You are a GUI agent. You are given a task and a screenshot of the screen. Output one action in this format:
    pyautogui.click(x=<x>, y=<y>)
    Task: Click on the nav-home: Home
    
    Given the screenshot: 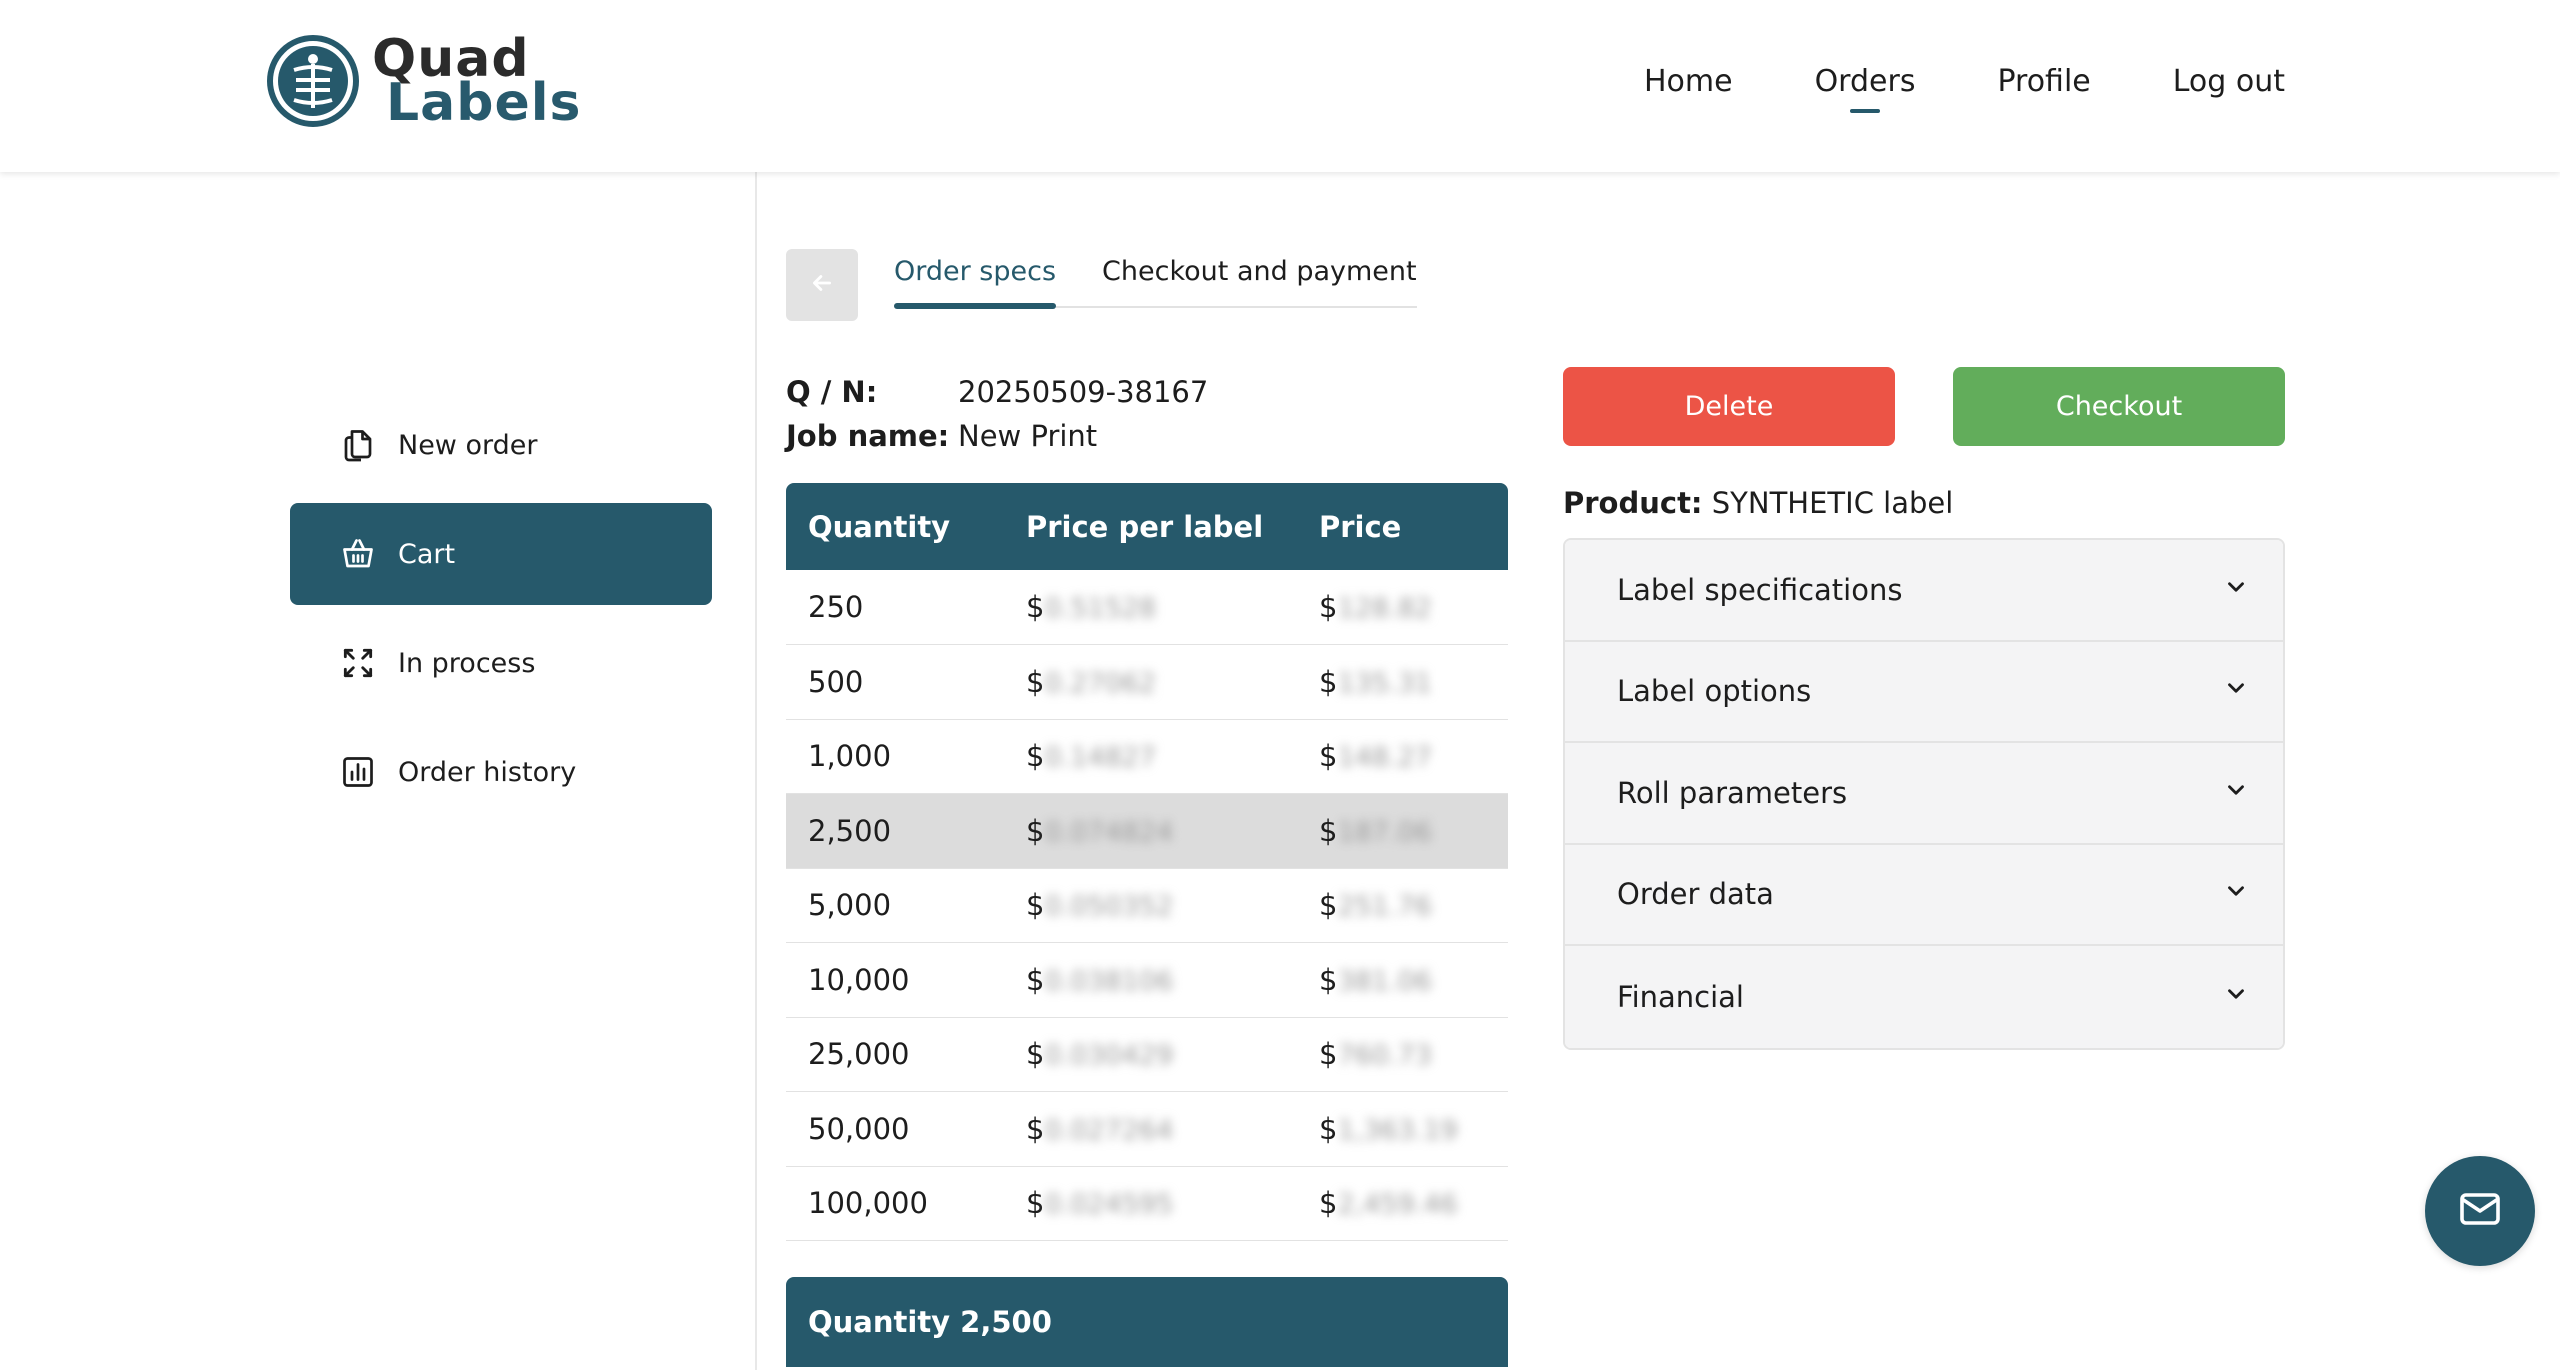 What is the action you would take?
    pyautogui.click(x=1688, y=81)
    